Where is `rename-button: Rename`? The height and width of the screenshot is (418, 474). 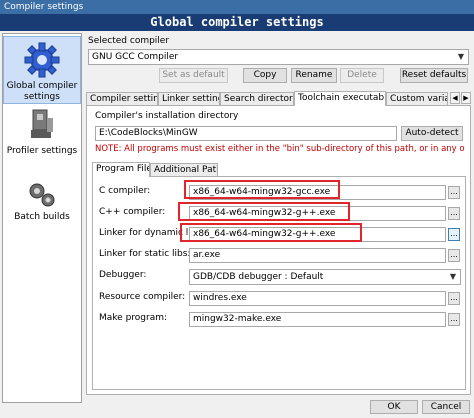
rename-button: Rename is located at coordinates (314, 75).